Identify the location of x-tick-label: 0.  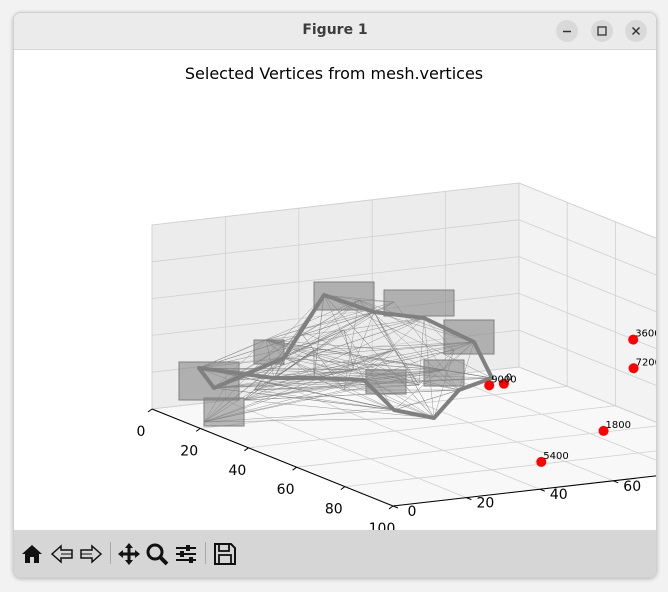
(141, 432).